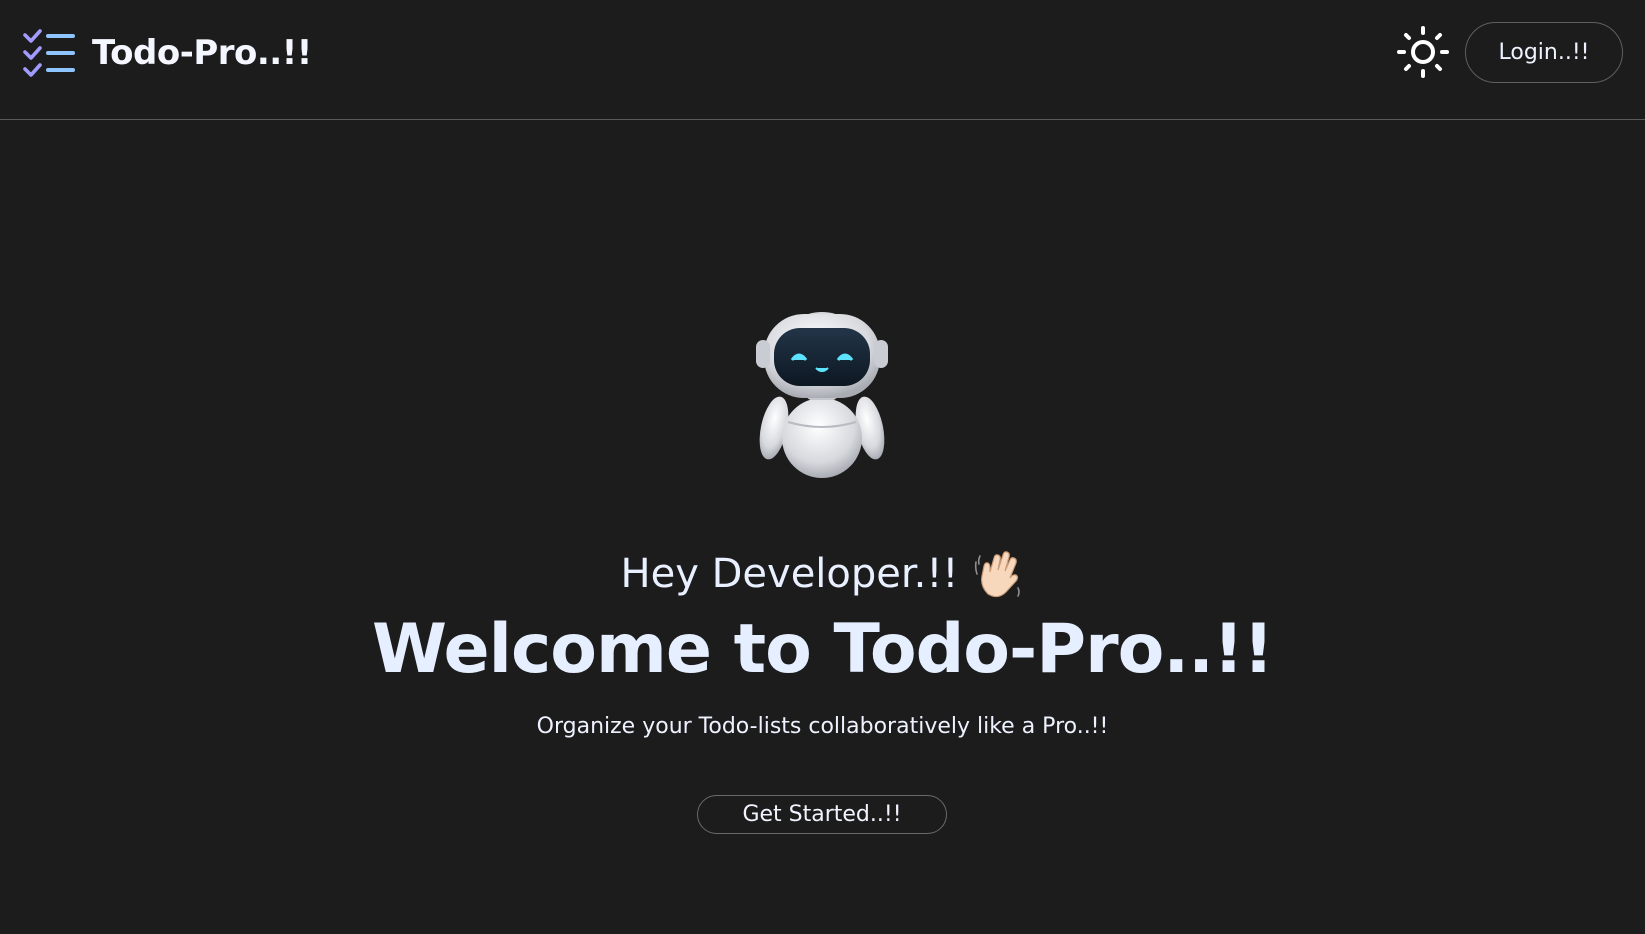  What do you see at coordinates (998, 574) in the screenshot?
I see `waving-hand-icon` at bounding box center [998, 574].